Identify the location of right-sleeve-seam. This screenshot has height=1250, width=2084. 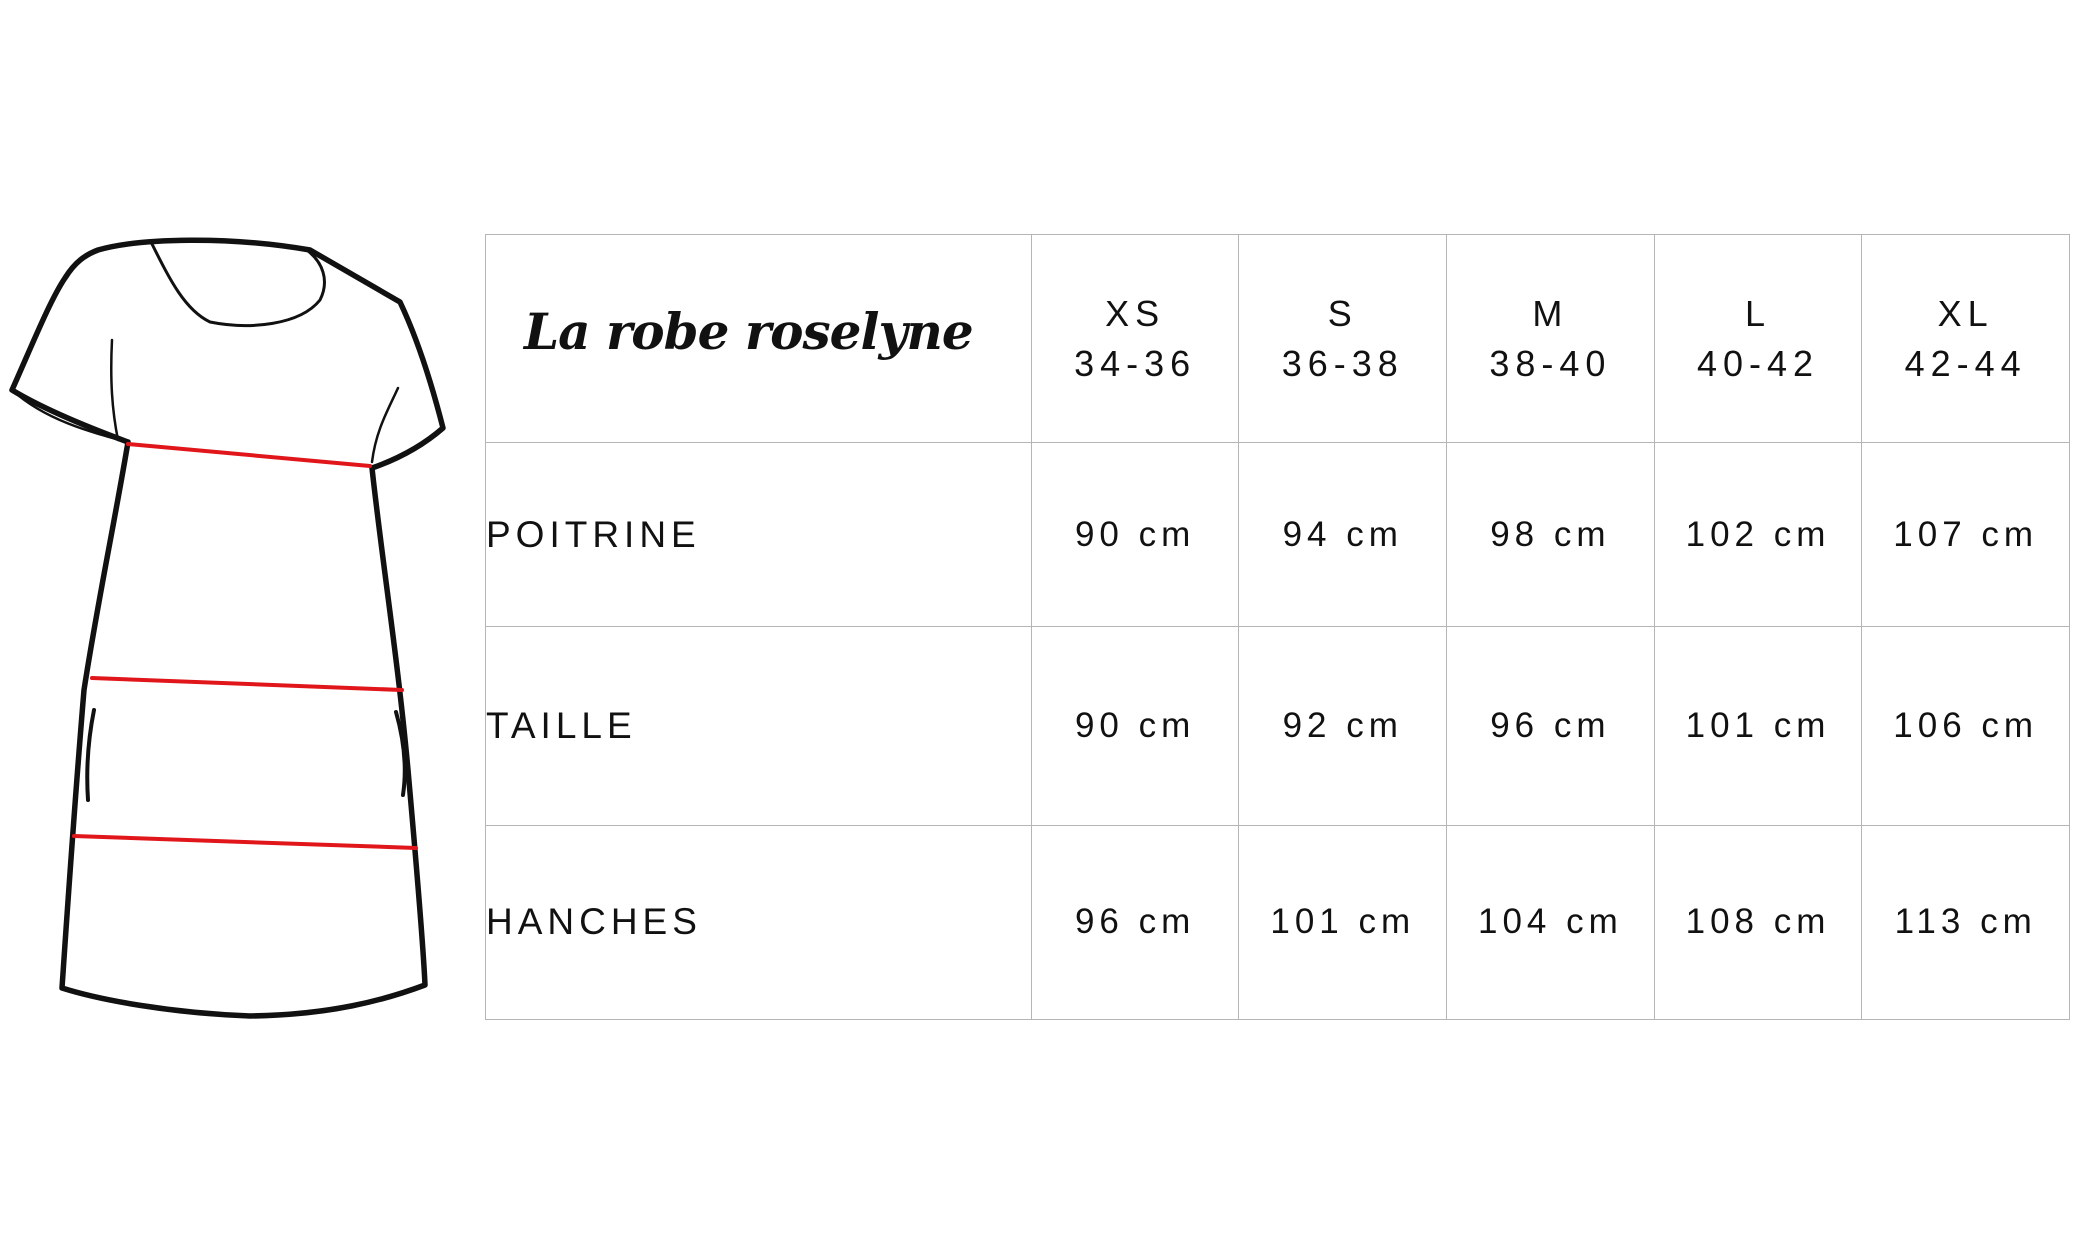
(385, 425).